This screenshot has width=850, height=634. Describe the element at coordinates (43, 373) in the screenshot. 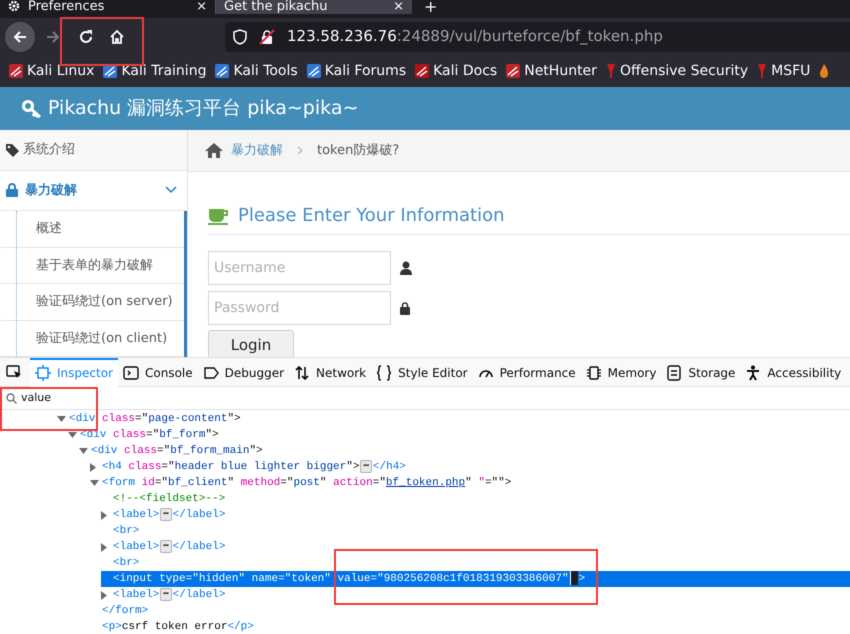

I see `inspector-icon` at that location.